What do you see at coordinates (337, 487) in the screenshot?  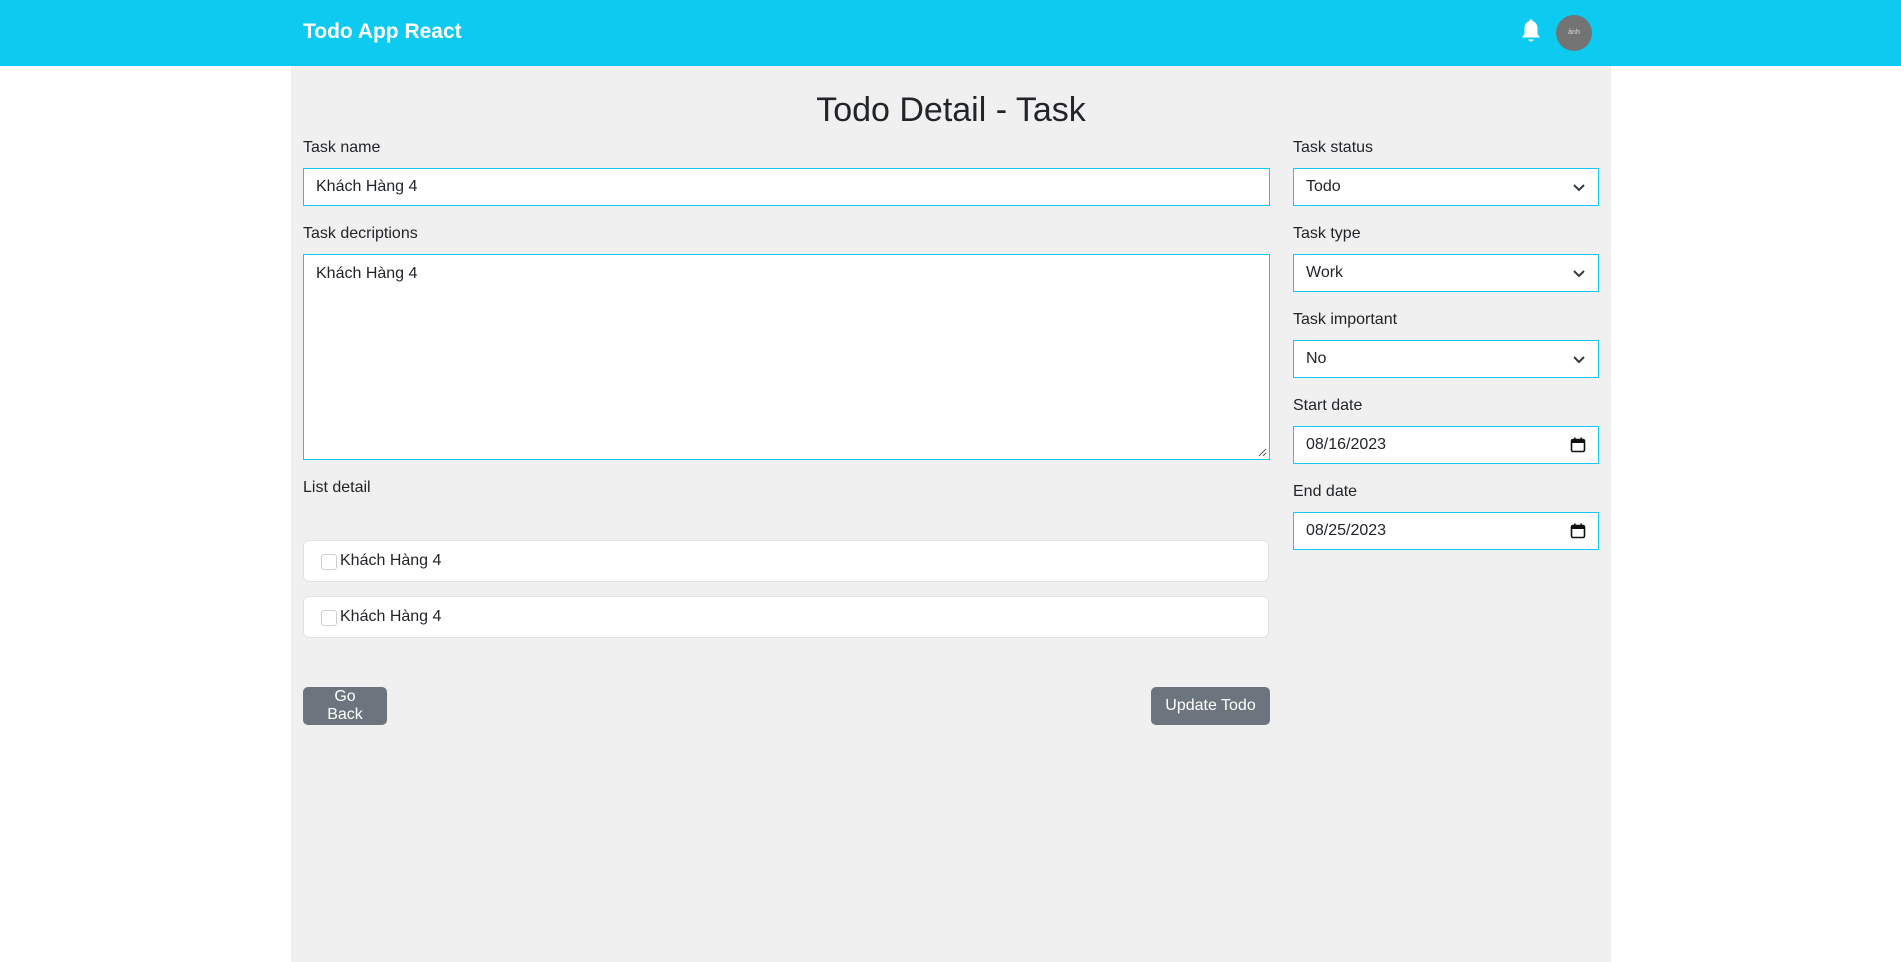 I see `list-detail-label: List detail` at bounding box center [337, 487].